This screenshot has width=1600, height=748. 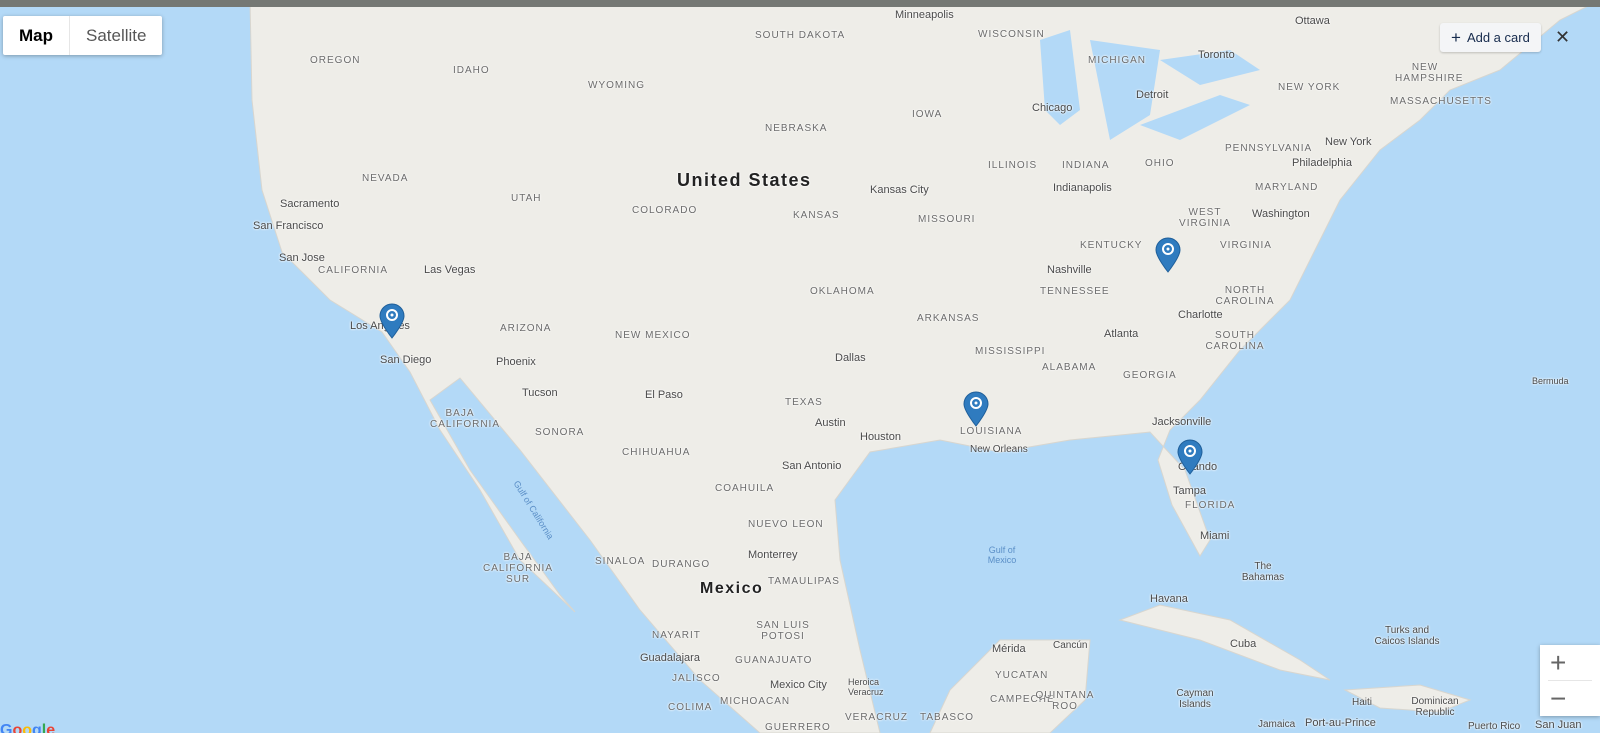 What do you see at coordinates (798, 685) in the screenshot?
I see `city-label: Mexico City` at bounding box center [798, 685].